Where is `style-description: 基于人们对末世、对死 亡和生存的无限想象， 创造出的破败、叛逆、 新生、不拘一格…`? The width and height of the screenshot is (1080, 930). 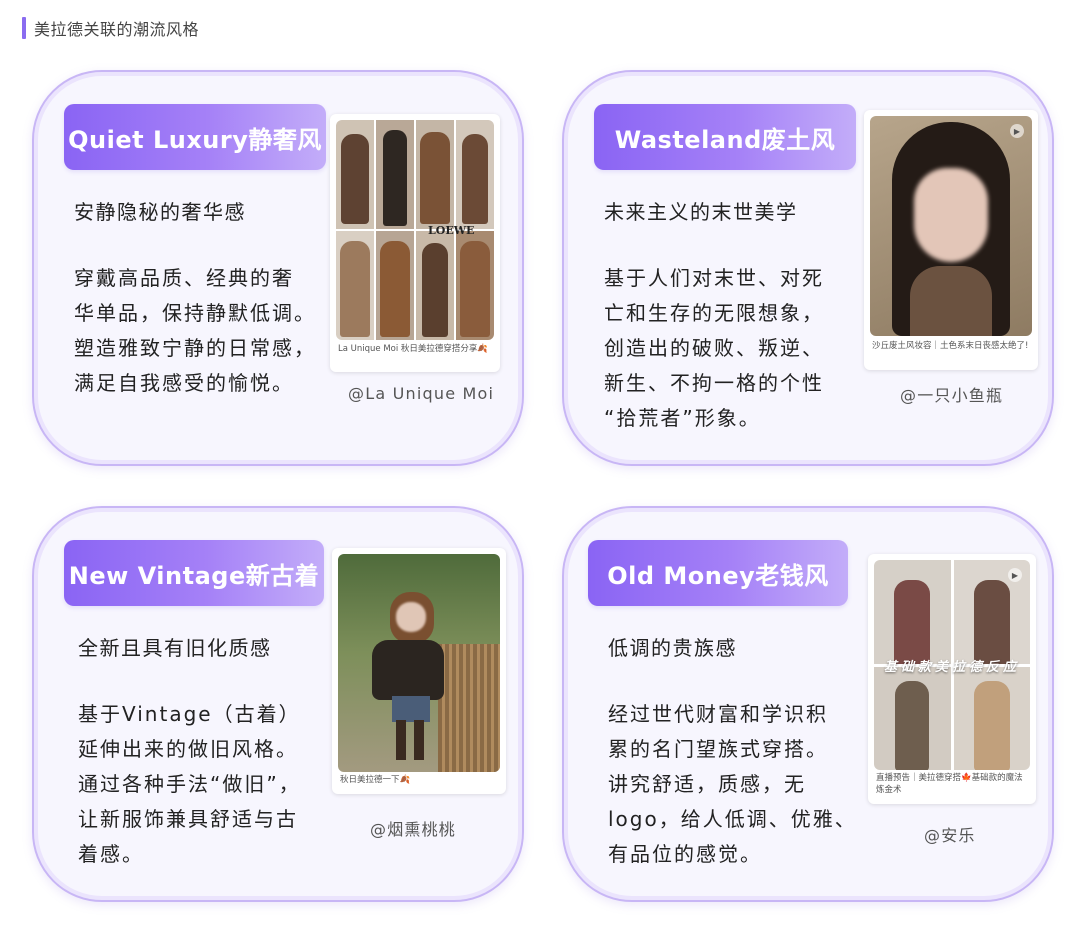
style-description: 基于人们对末世、对死 亡和生存的无限想象， 创造出的破败、叛逆、 新生、不拘一格… is located at coordinates (714, 348).